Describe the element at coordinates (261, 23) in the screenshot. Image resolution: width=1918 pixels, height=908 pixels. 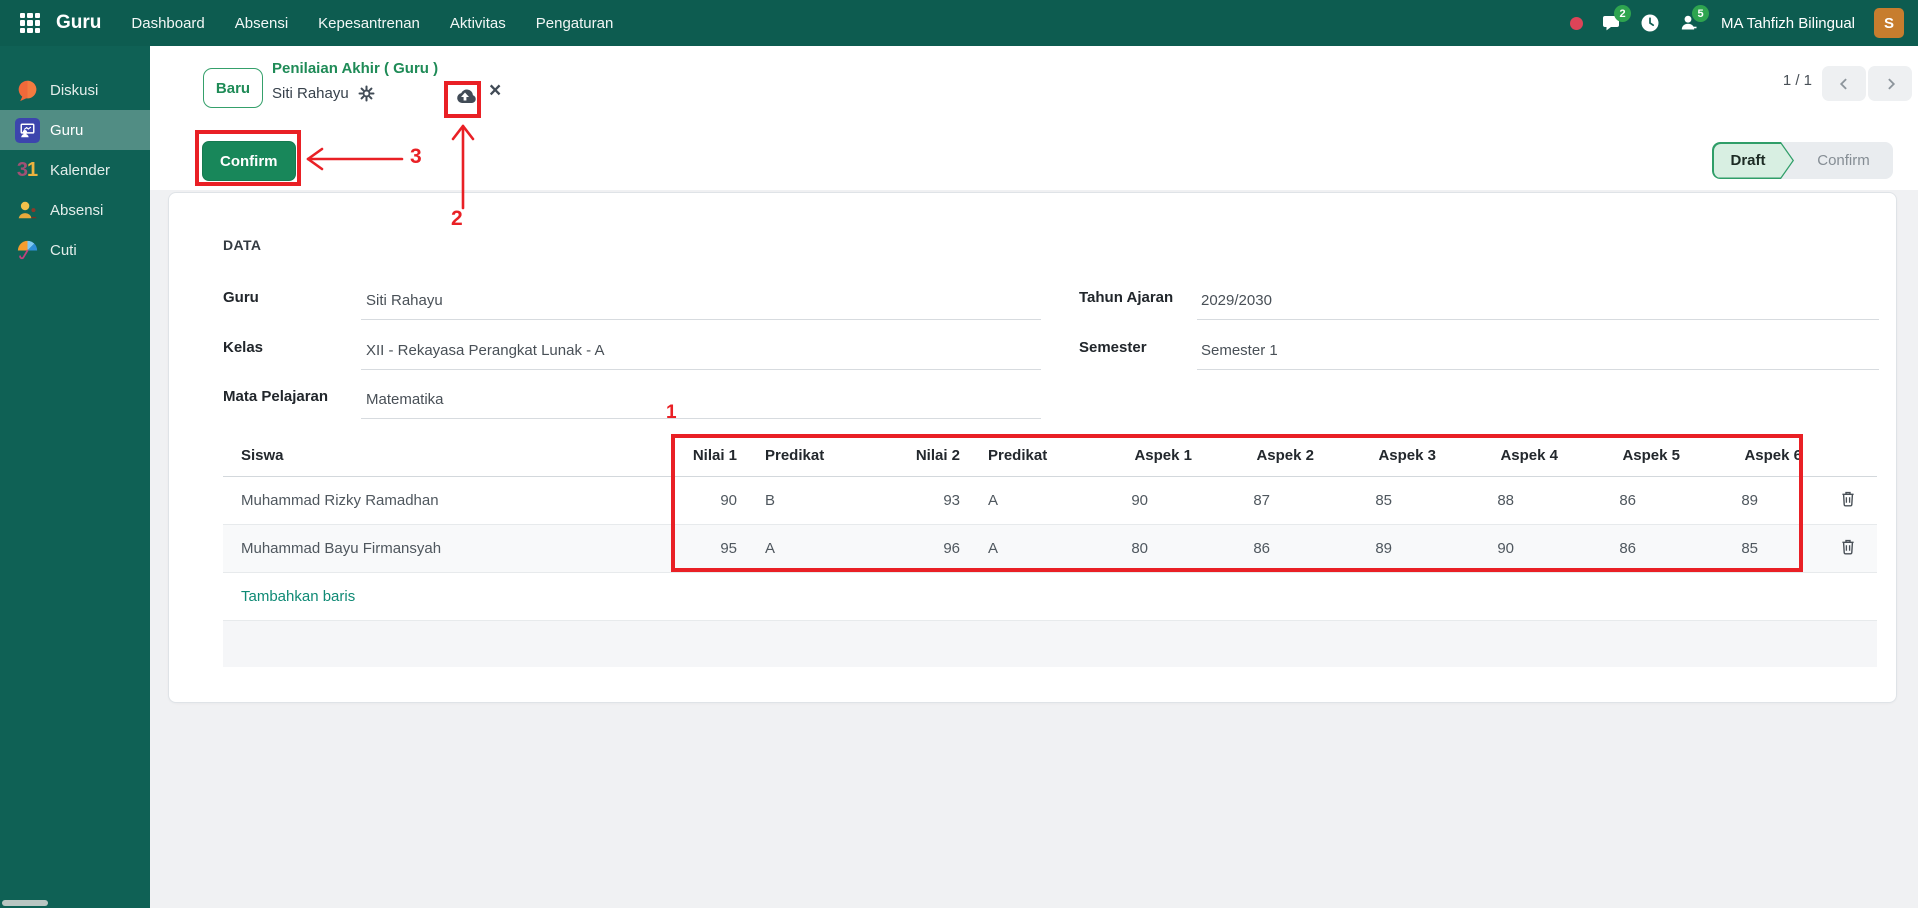
I see `menu-absensi: Absensi` at that location.